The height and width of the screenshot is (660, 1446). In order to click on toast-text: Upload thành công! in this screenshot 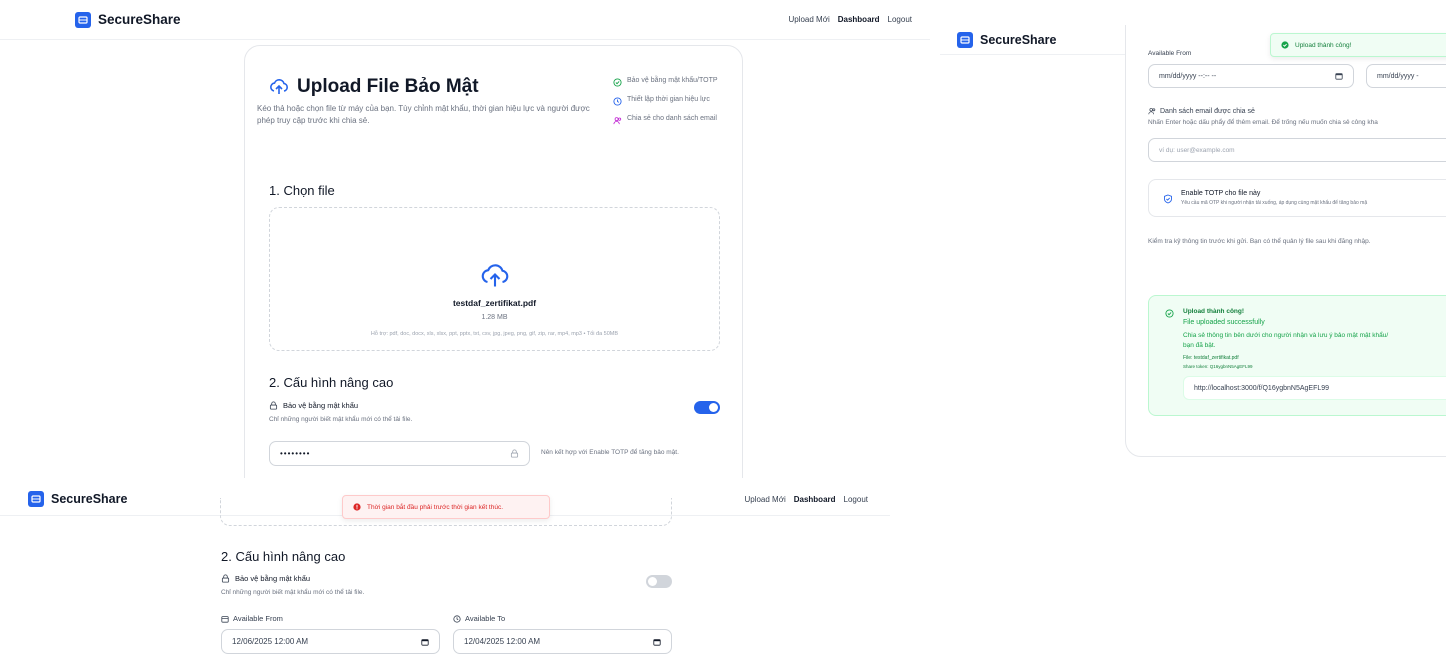, I will do `click(1323, 45)`.